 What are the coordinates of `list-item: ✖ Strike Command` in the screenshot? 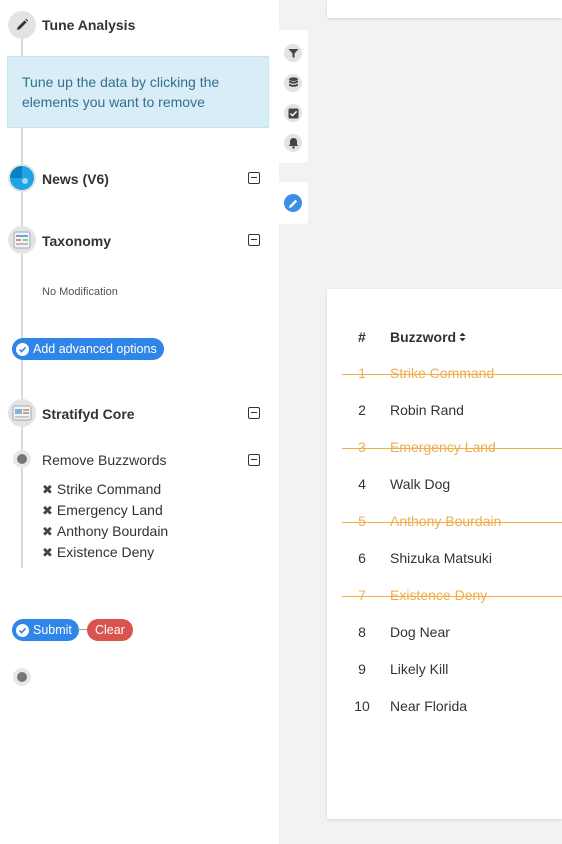 It's located at (105, 489).